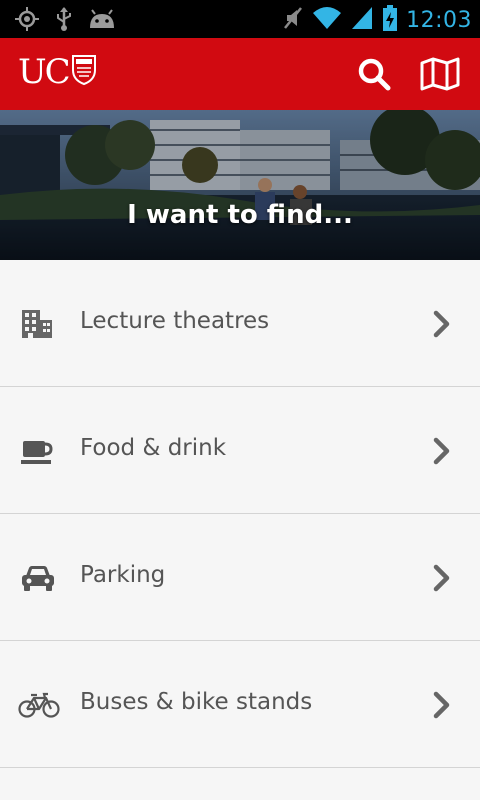  Describe the element at coordinates (390, 20) in the screenshot. I see `battery-charging-icon` at that location.